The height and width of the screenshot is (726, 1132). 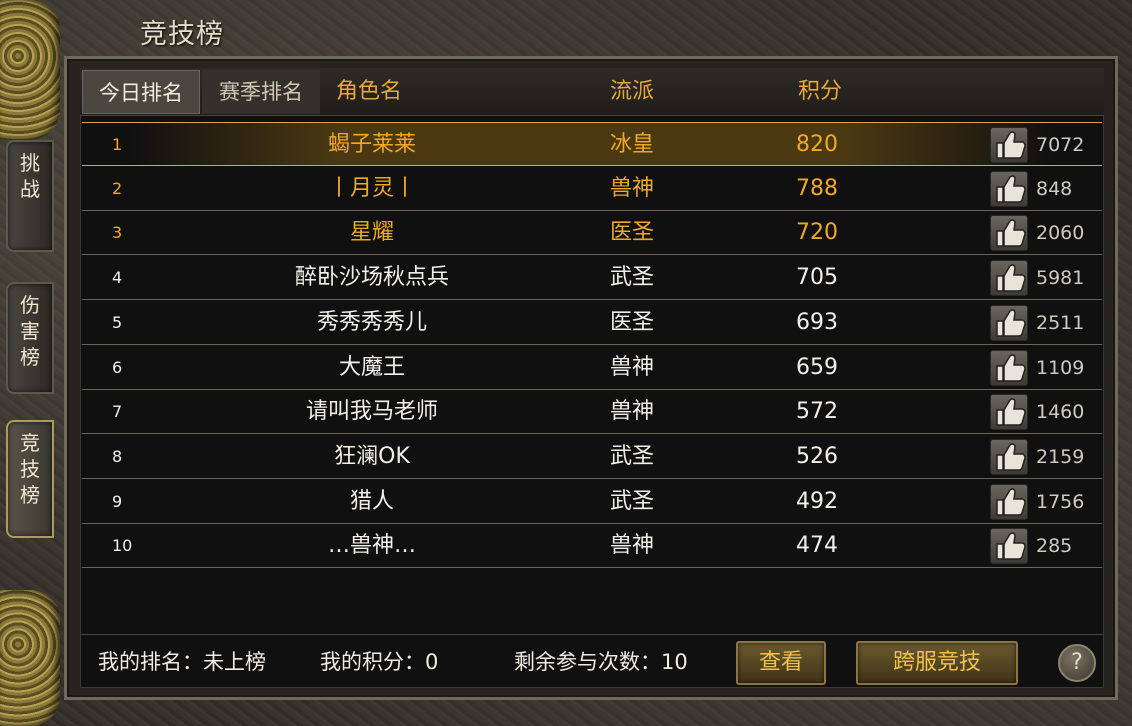 I want to click on column-header-name: 角色名, so click(x=369, y=91).